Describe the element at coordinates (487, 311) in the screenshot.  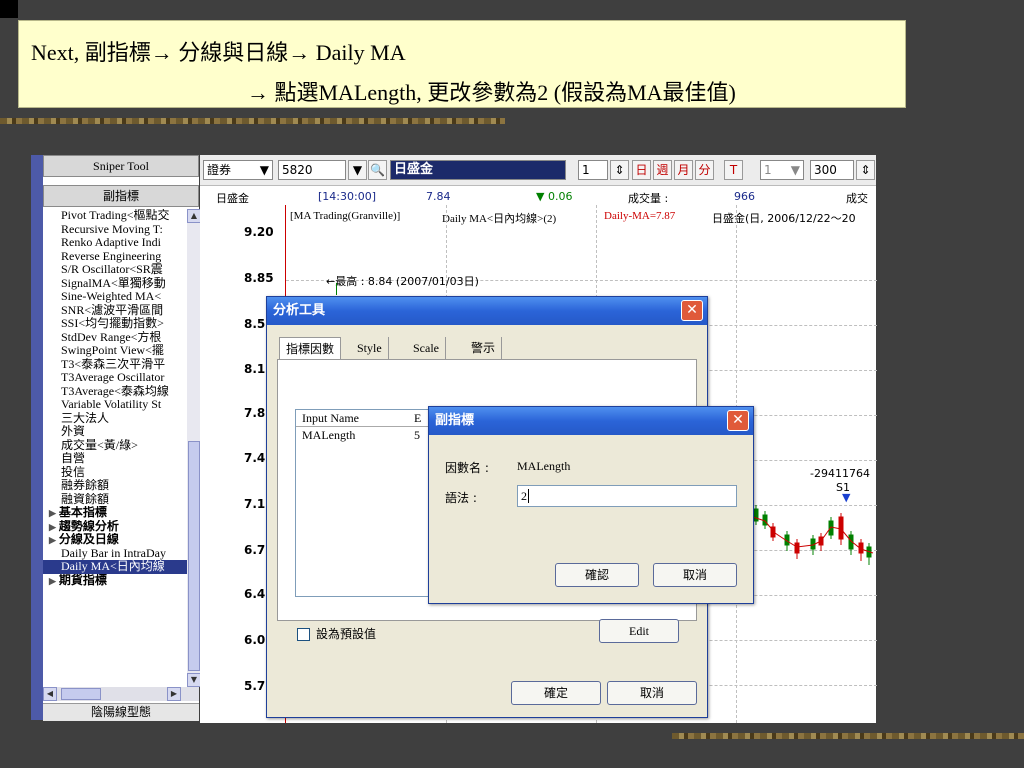
I see `dialog-titlebar: 分析工具 ✕` at that location.